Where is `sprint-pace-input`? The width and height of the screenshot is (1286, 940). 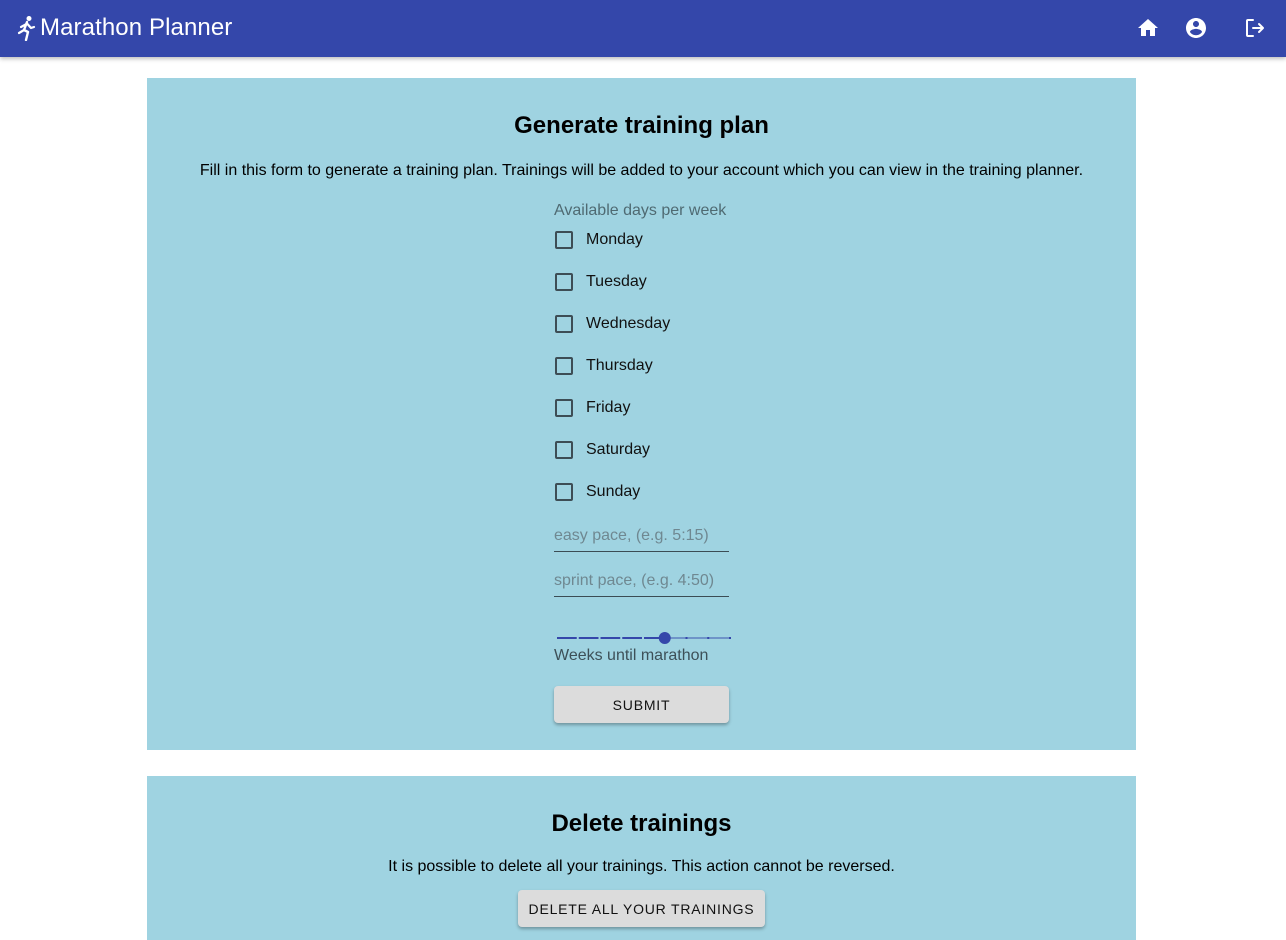
sprint-pace-input is located at coordinates (641, 581).